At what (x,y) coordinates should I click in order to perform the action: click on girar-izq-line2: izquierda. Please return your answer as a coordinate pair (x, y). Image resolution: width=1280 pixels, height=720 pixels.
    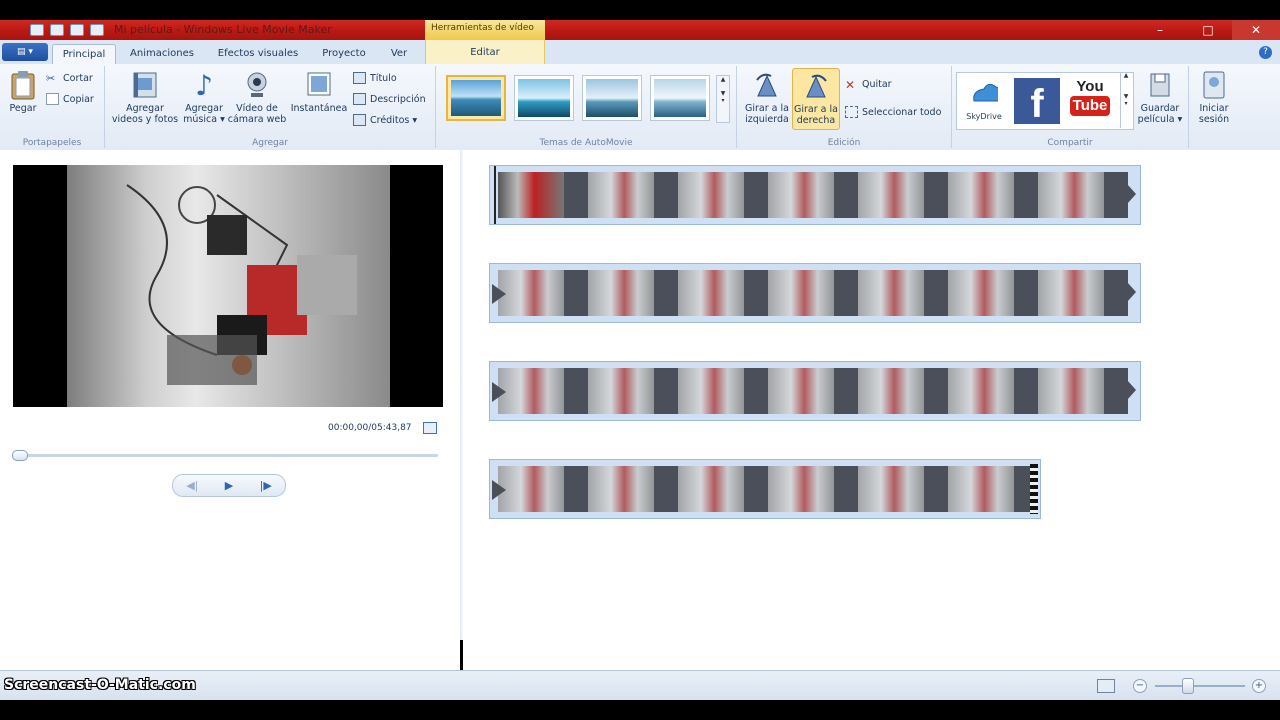
    Looking at the image, I should click on (767, 119).